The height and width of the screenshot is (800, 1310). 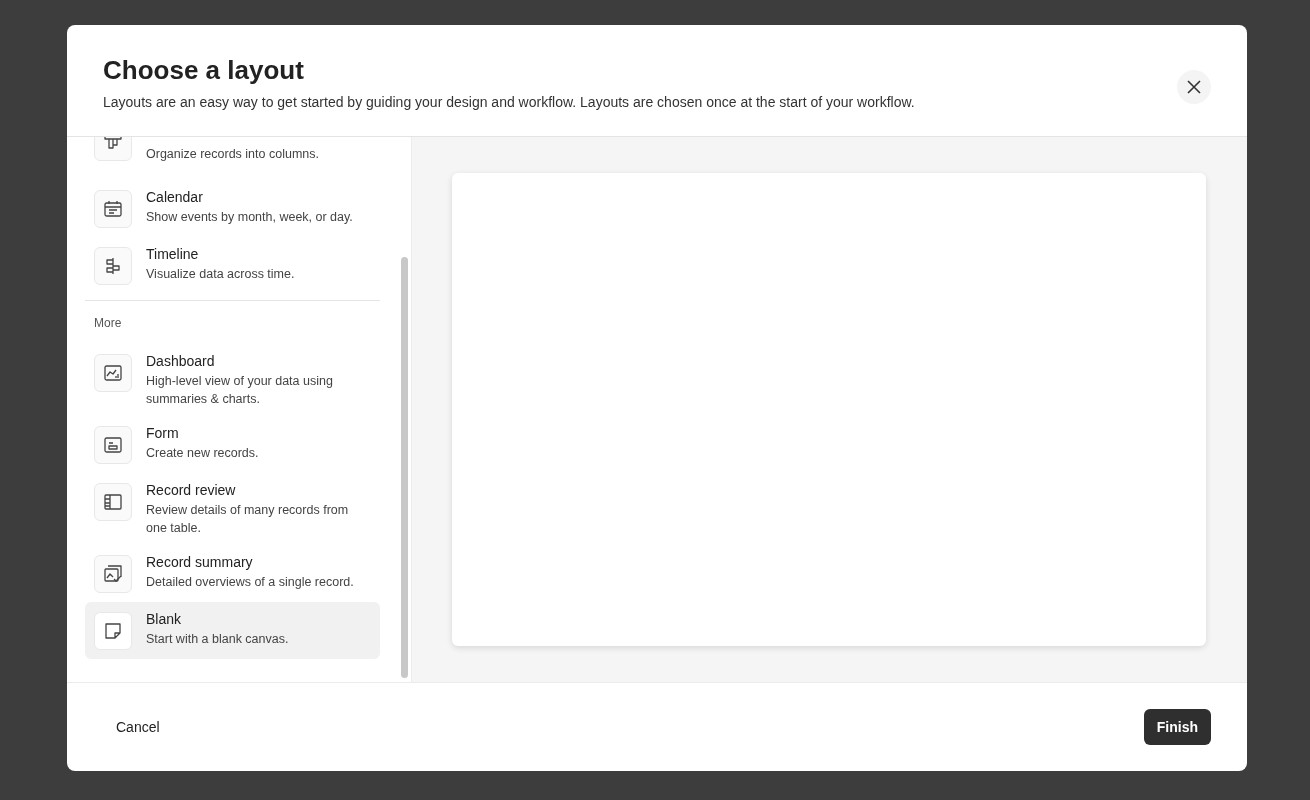 I want to click on option-description: High-level view of your data using summaries & charts., so click(x=240, y=390).